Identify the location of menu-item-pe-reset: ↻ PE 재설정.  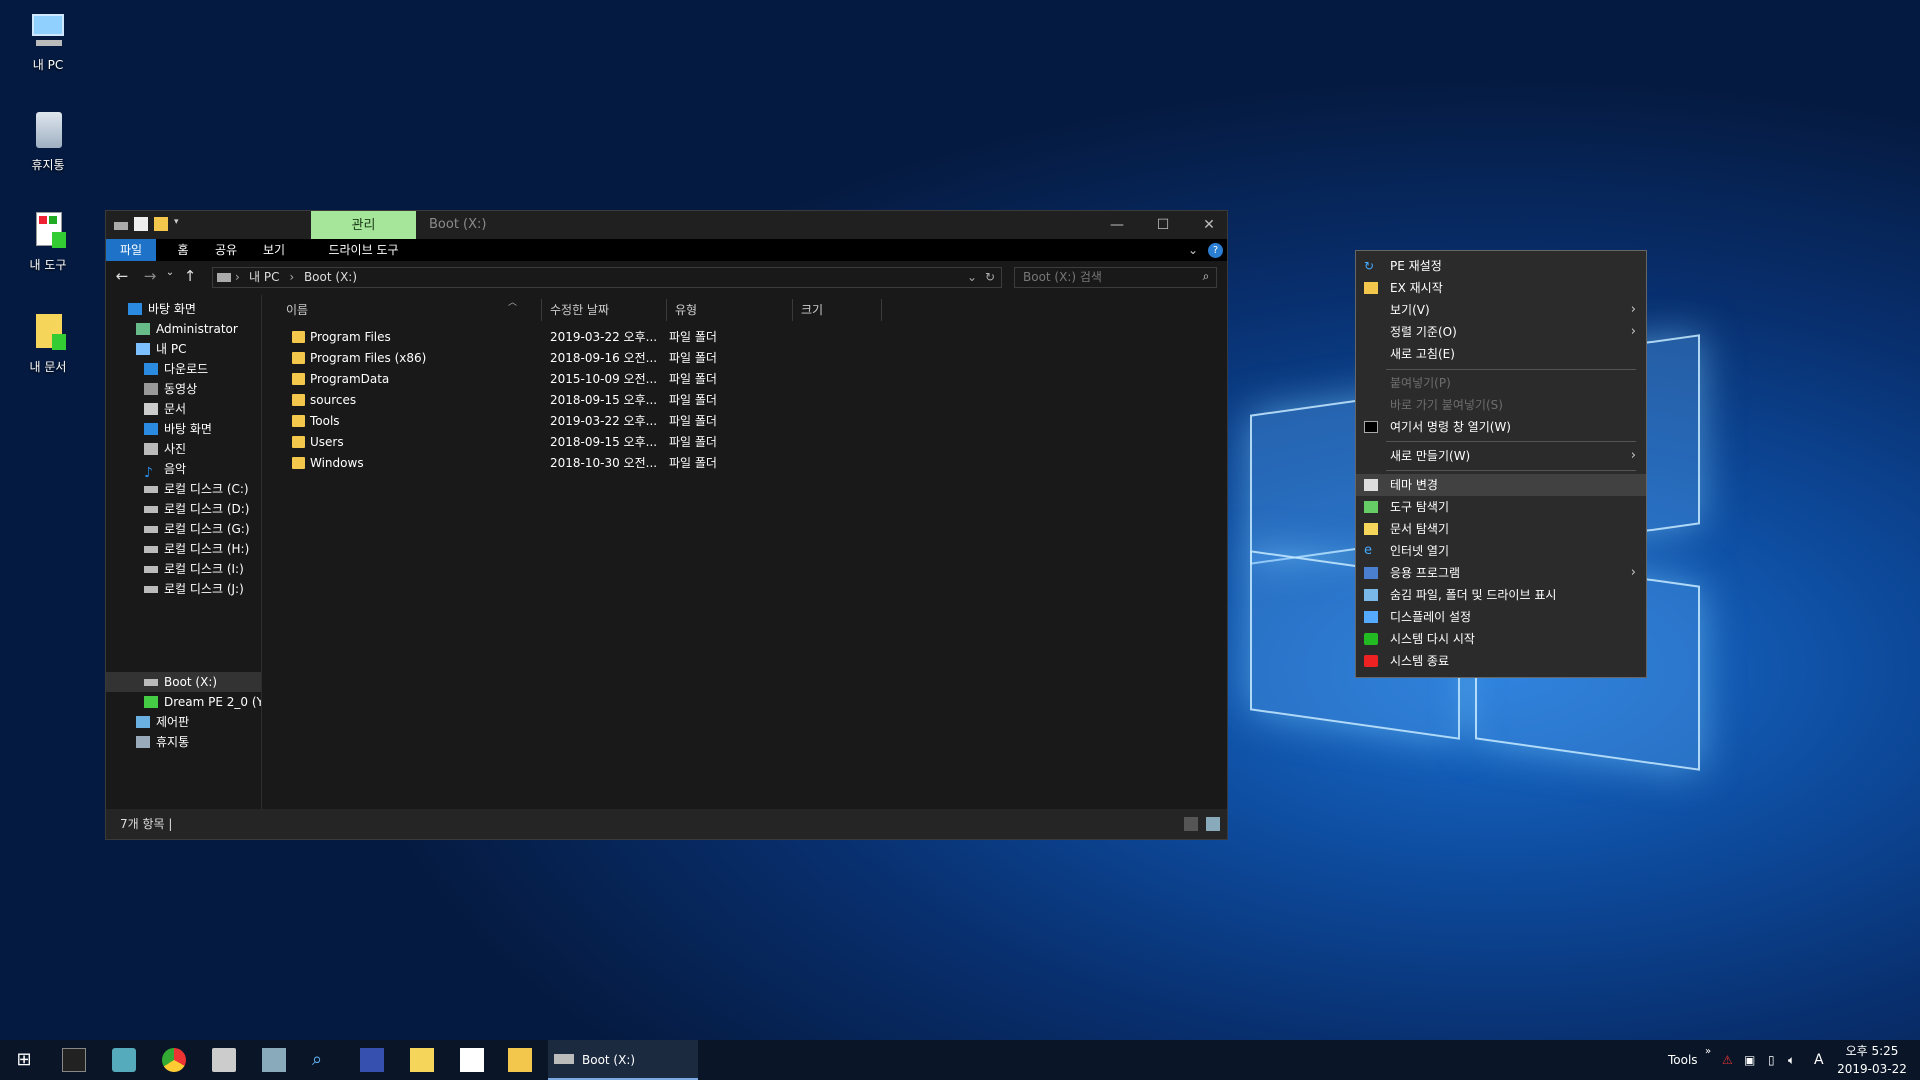
(1501, 266).